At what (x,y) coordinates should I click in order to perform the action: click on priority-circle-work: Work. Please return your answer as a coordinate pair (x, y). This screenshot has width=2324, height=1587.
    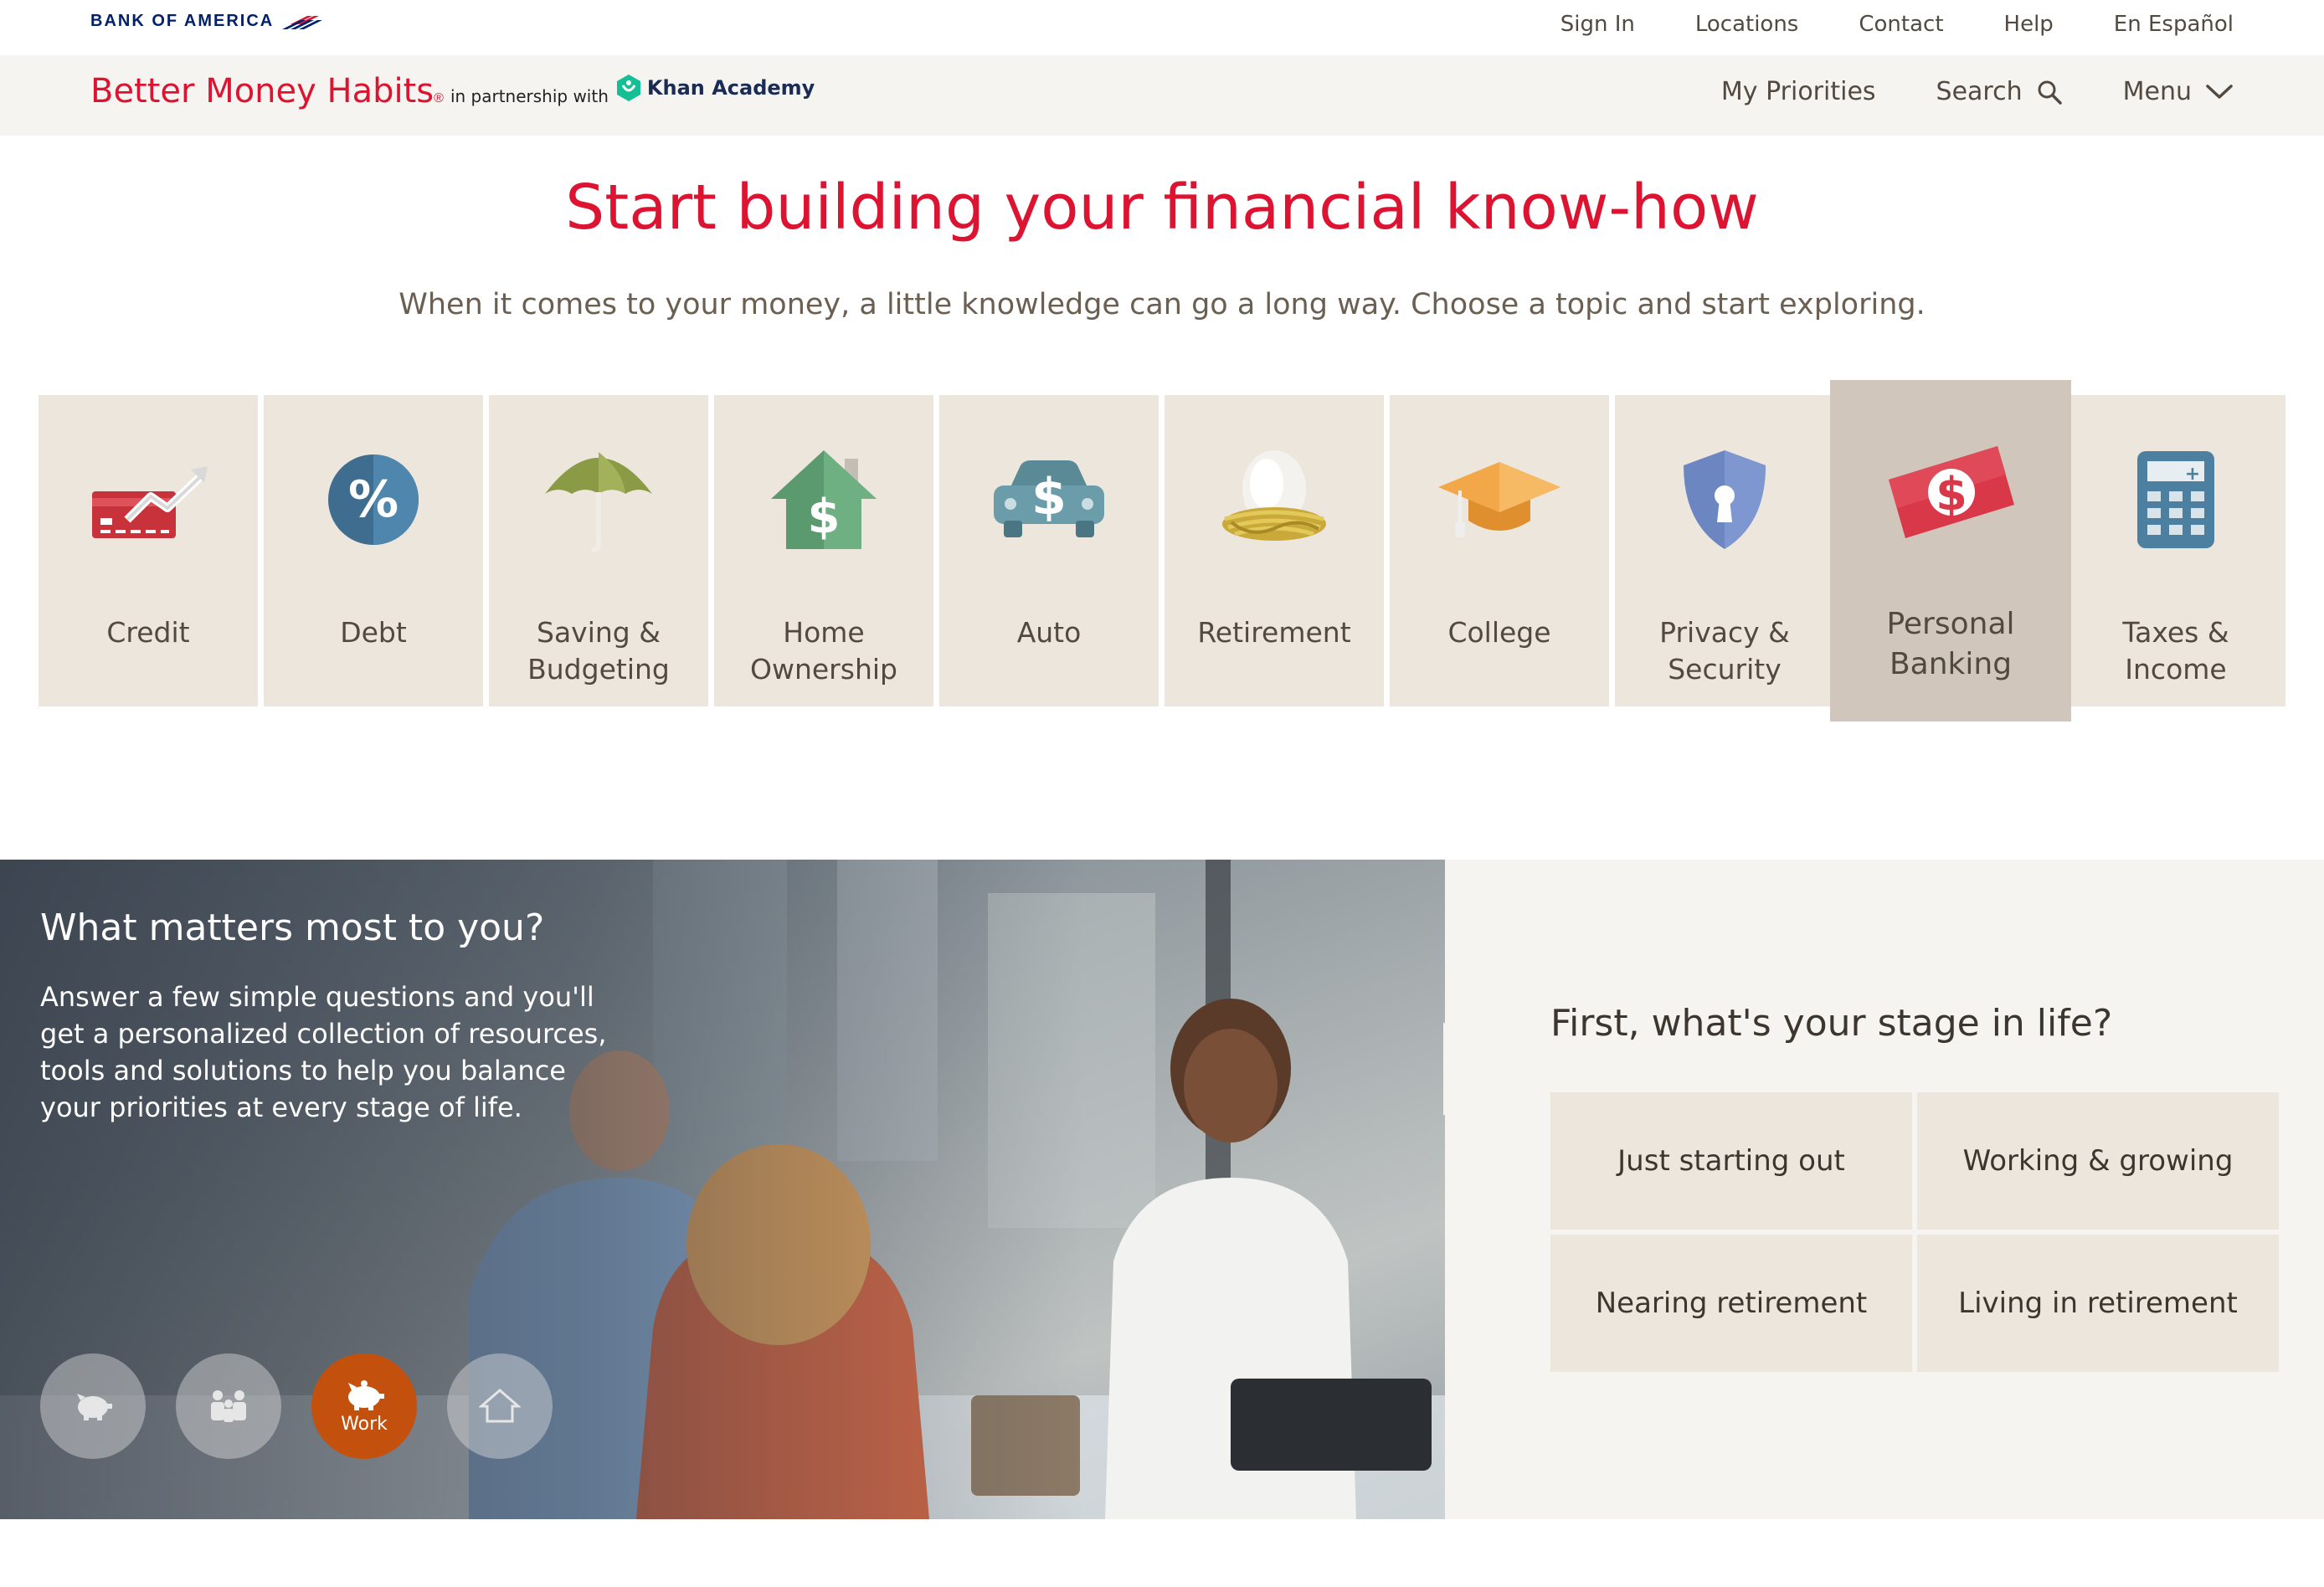
    Looking at the image, I should click on (364, 1406).